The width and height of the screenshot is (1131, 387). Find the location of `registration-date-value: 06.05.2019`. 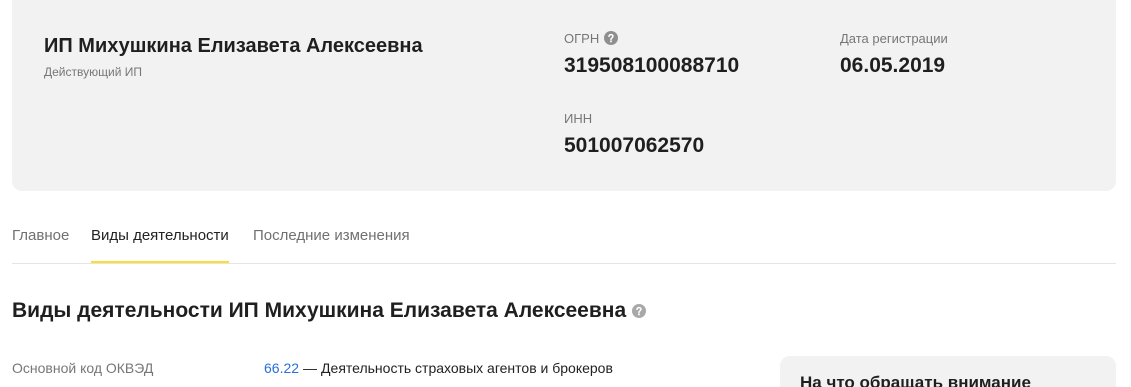

registration-date-value: 06.05.2019 is located at coordinates (893, 65).